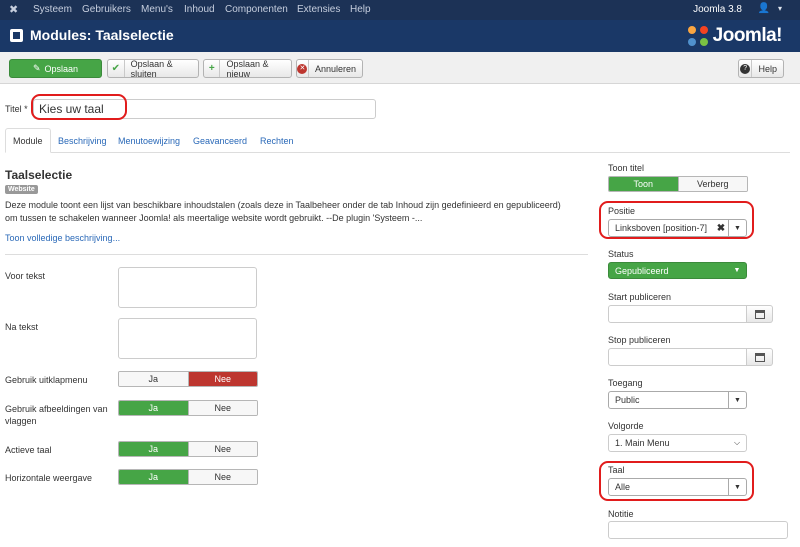 Image resolution: width=800 pixels, height=547 pixels. What do you see at coordinates (21, 189) in the screenshot?
I see `site-badge: Website` at bounding box center [21, 189].